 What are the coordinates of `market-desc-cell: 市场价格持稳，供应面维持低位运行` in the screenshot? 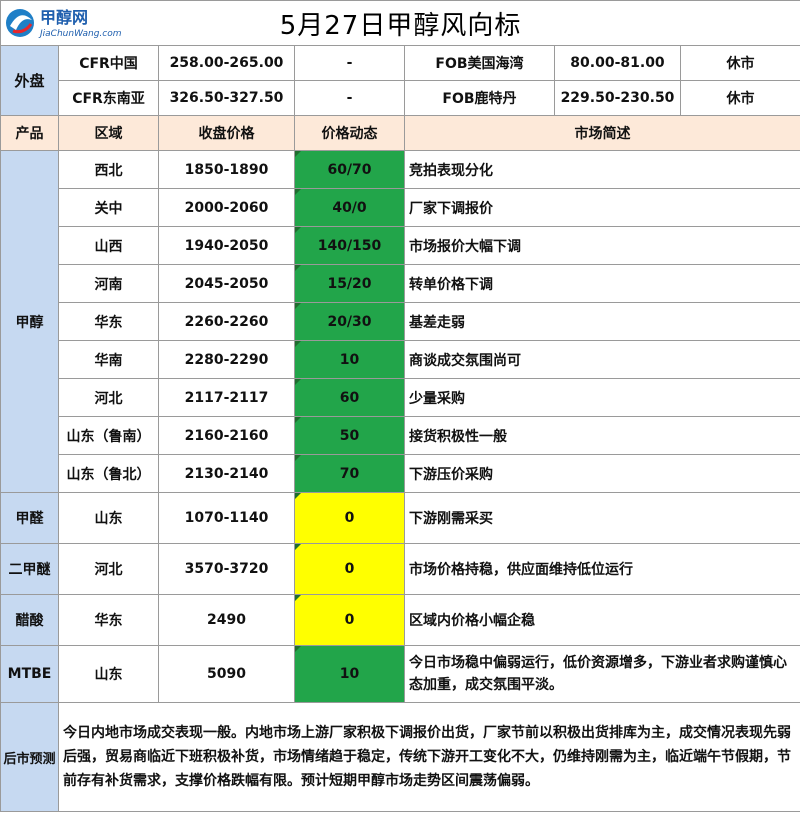 It's located at (601, 569).